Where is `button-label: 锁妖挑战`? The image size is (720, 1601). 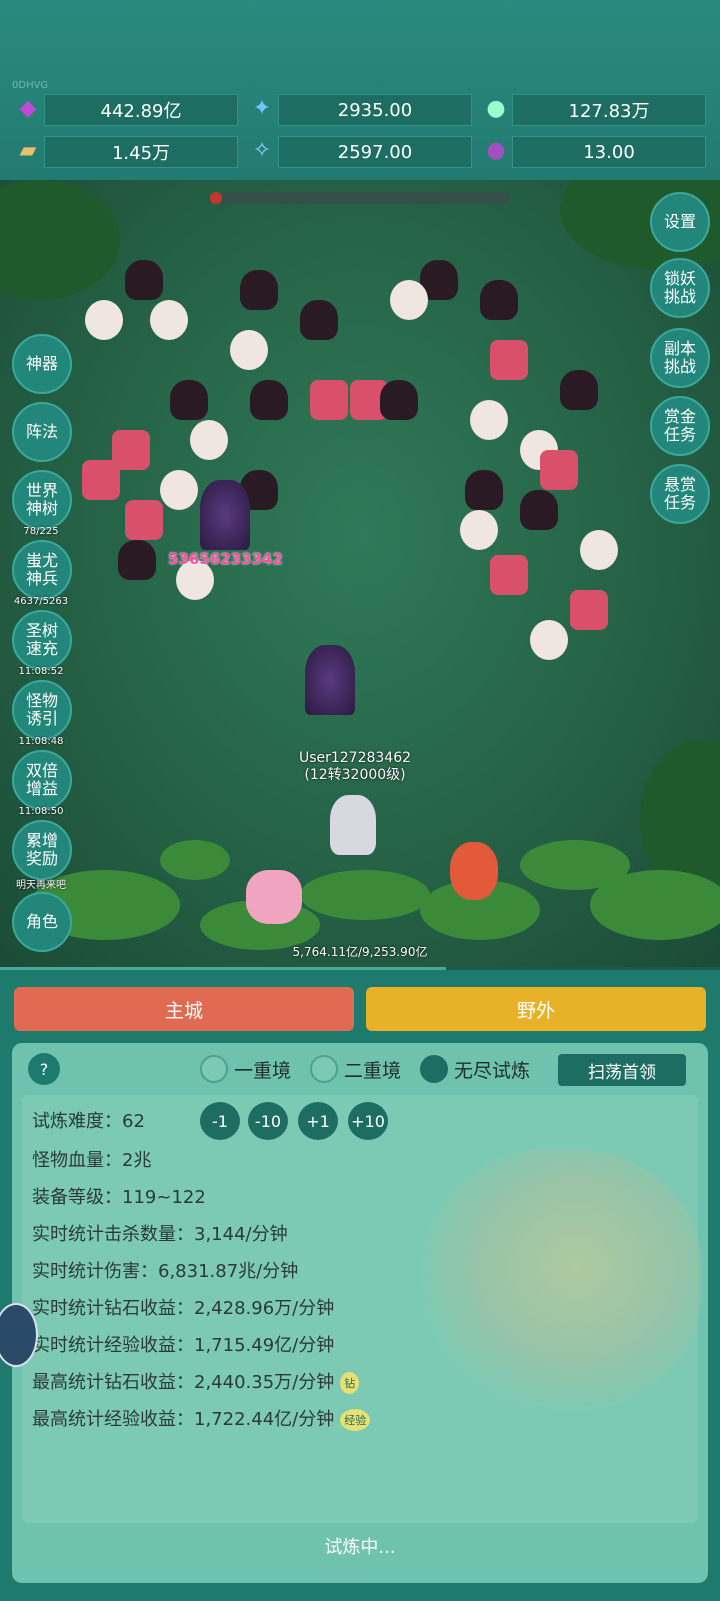 button-label: 锁妖挑战 is located at coordinates (679, 287).